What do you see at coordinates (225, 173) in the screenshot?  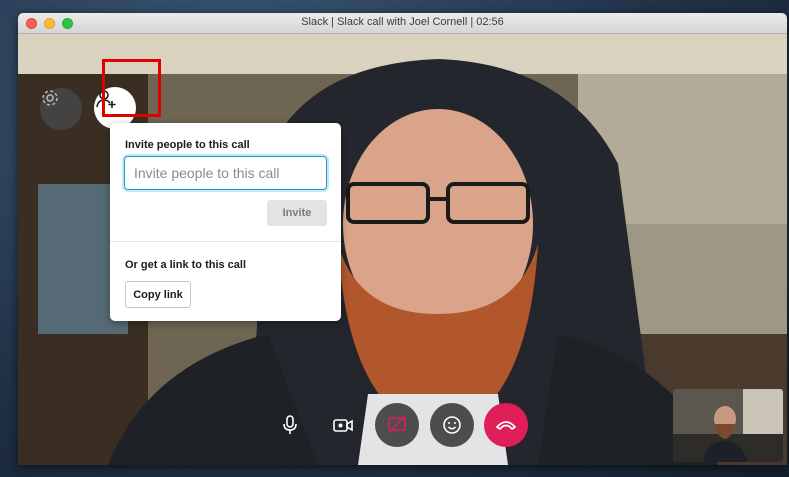 I see `invite-people-input` at bounding box center [225, 173].